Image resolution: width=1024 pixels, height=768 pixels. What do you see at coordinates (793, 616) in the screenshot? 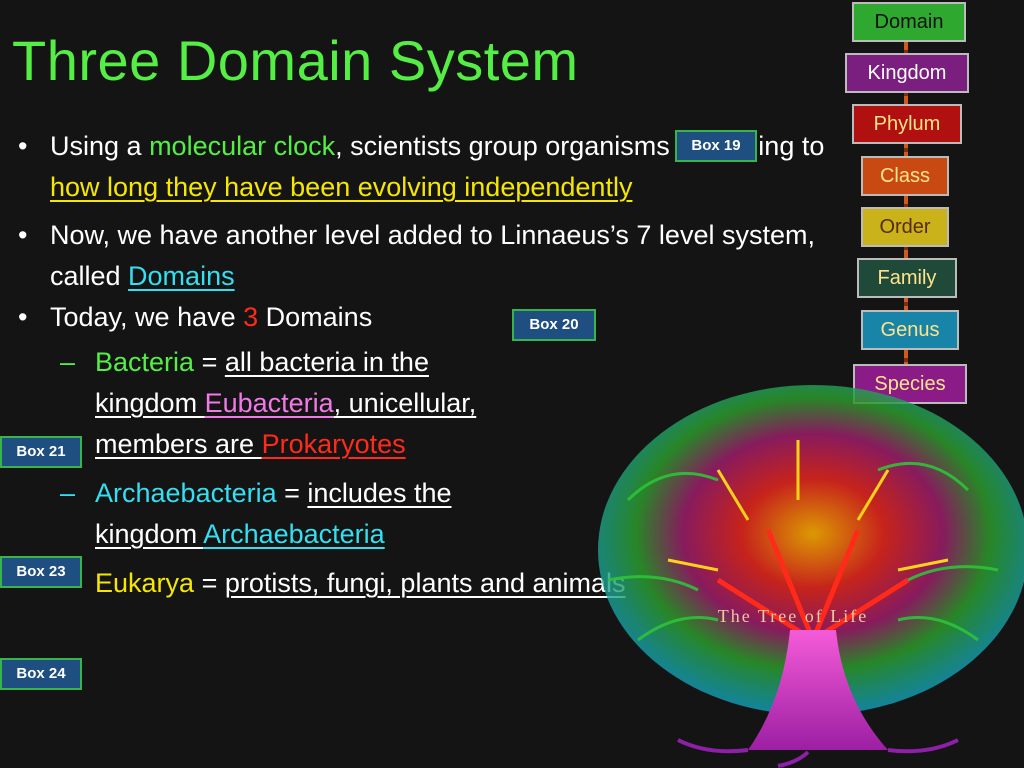
I see `tree-caption: The Tree of Life` at bounding box center [793, 616].